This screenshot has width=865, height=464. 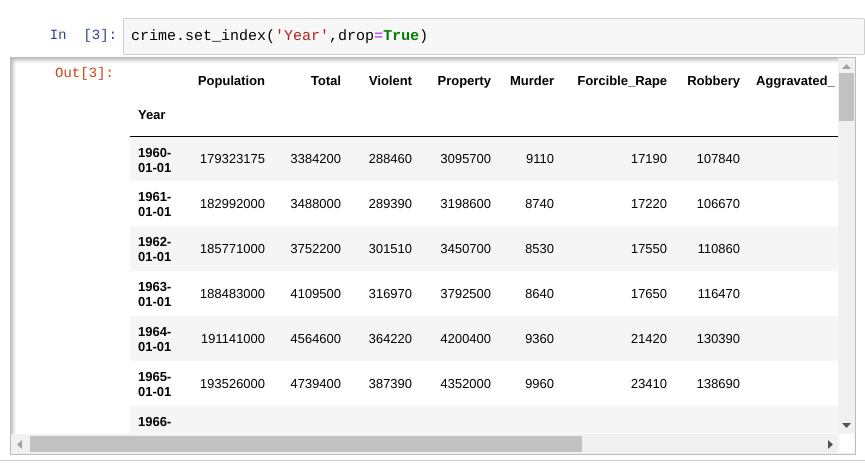 What do you see at coordinates (539, 383) in the screenshot?
I see `table-cell: 9960` at bounding box center [539, 383].